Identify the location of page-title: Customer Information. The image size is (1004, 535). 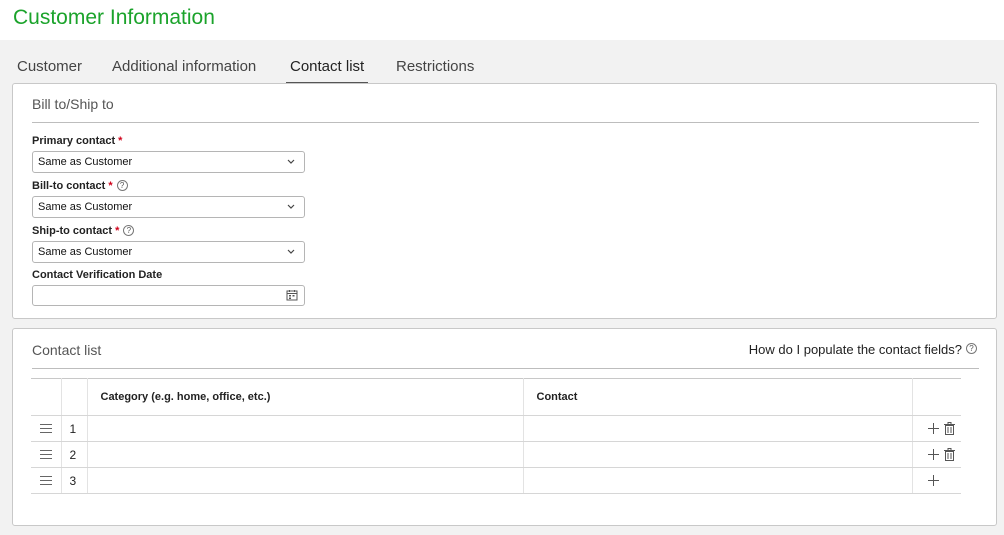
(114, 17).